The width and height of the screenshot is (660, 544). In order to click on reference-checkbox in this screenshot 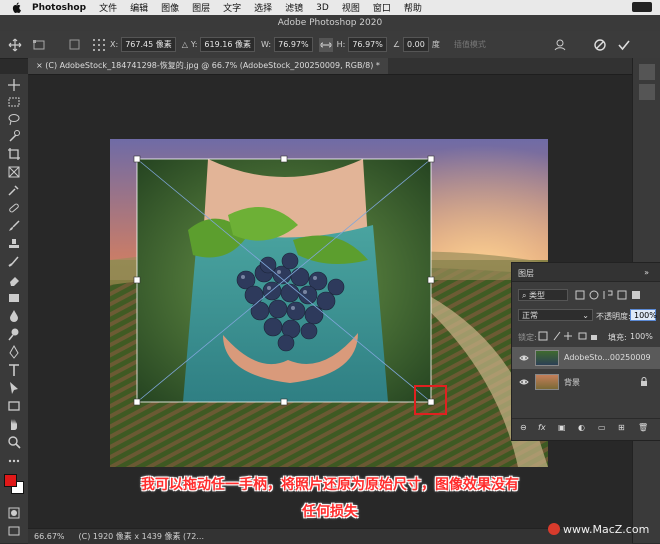, I will do `click(75, 45)`.